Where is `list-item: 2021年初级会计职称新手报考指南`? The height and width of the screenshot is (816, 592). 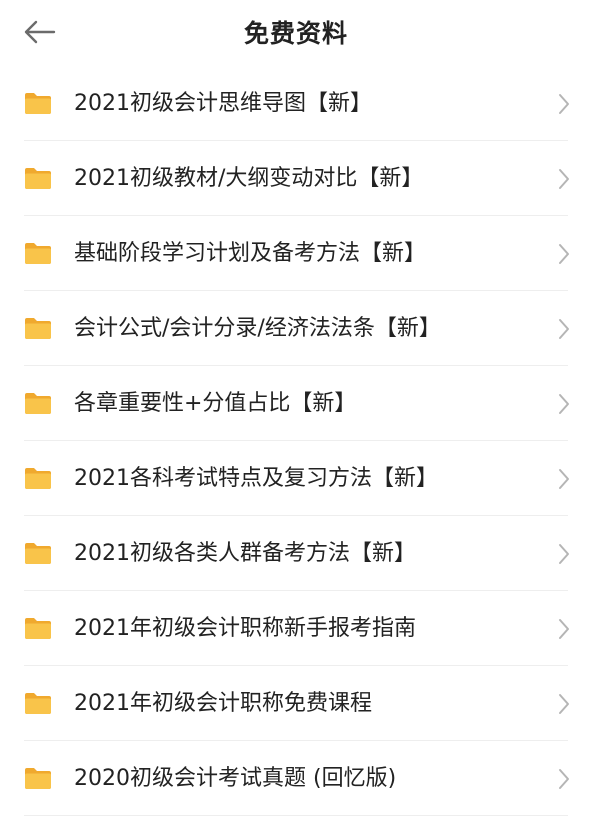
list-item: 2021年初级会计职称新手报考指南 is located at coordinates (296, 628).